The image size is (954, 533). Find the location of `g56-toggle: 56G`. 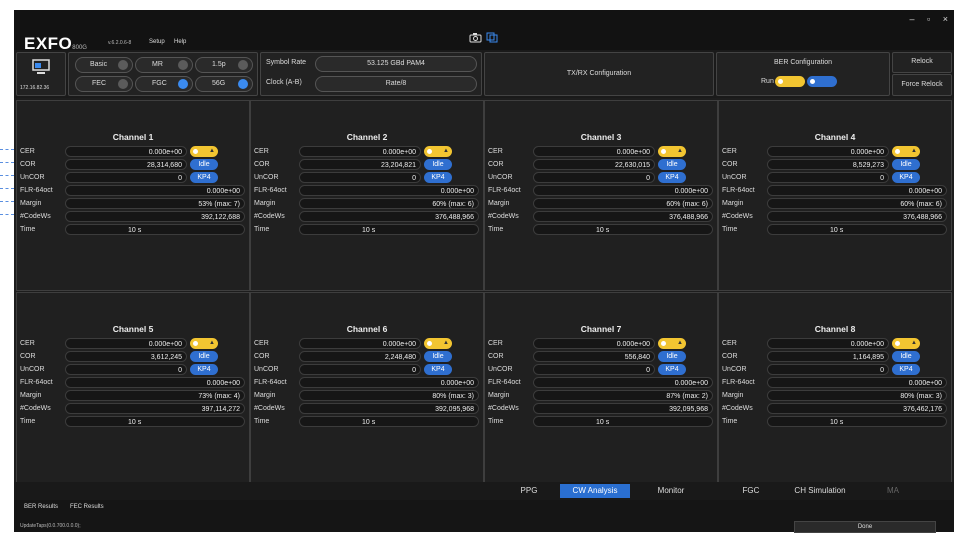

g56-toggle: 56G is located at coordinates (224, 84).